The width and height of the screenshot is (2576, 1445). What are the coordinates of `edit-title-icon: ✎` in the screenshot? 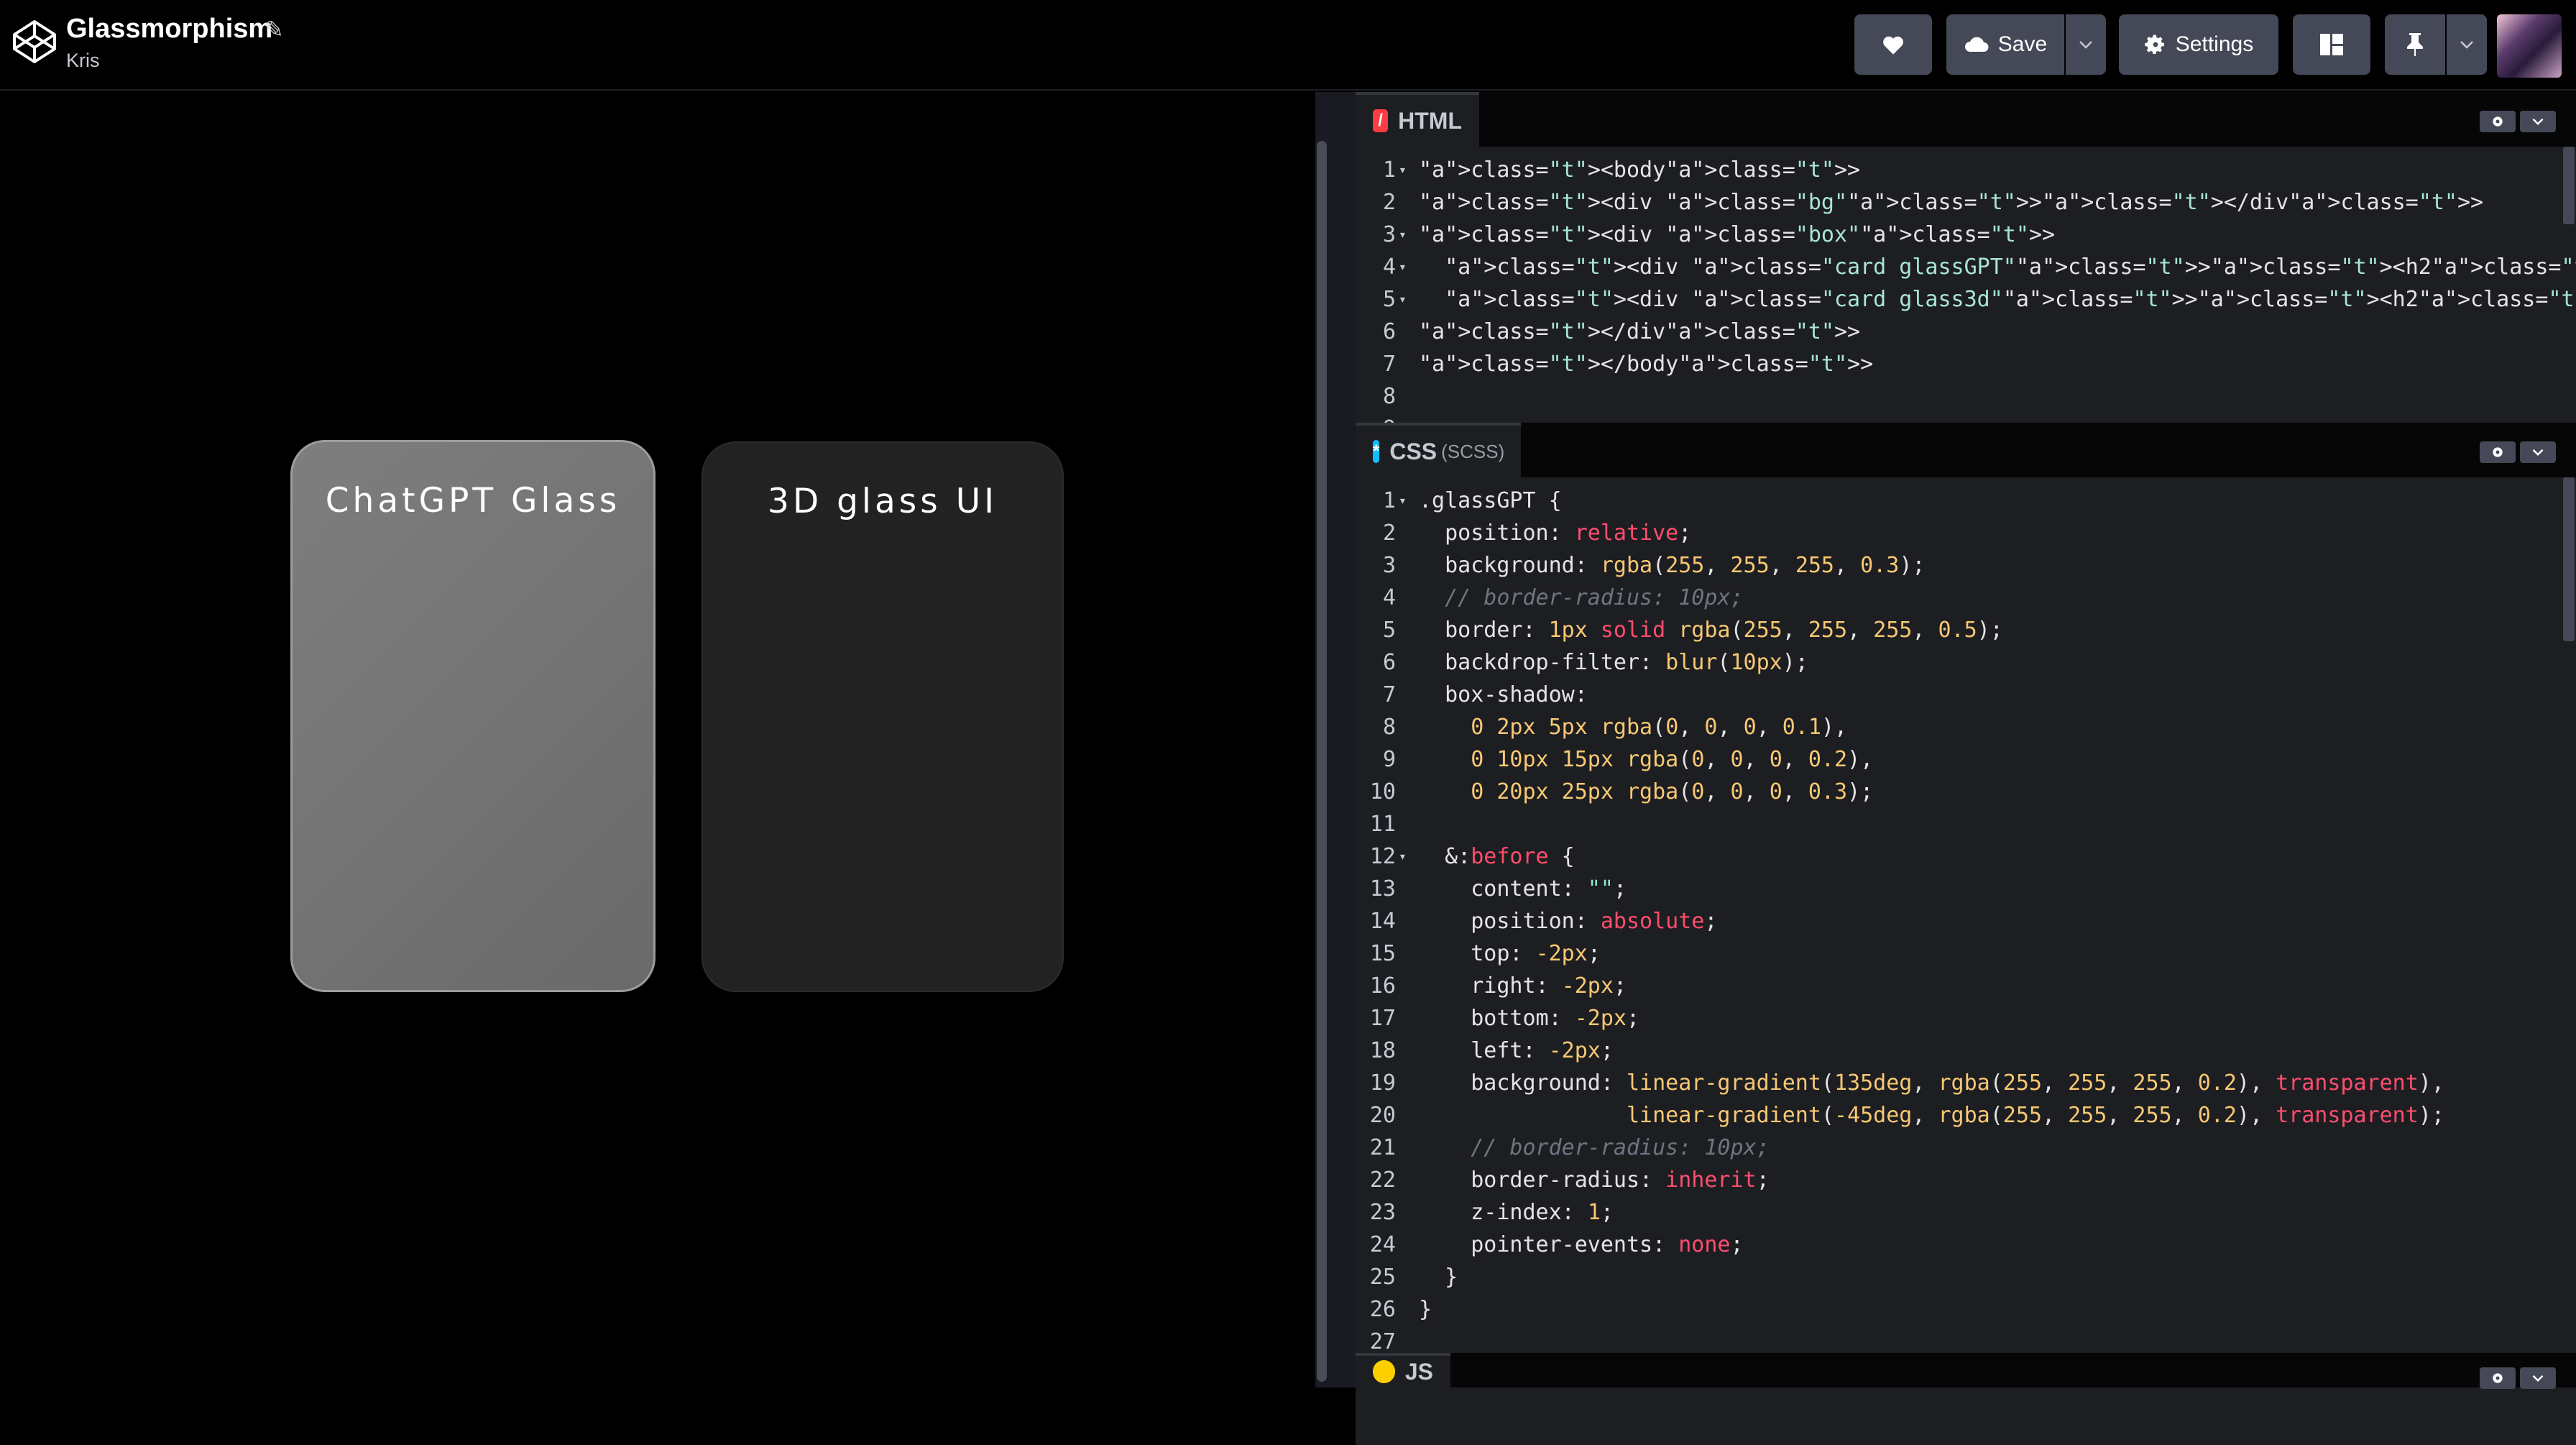 It's located at (274, 29).